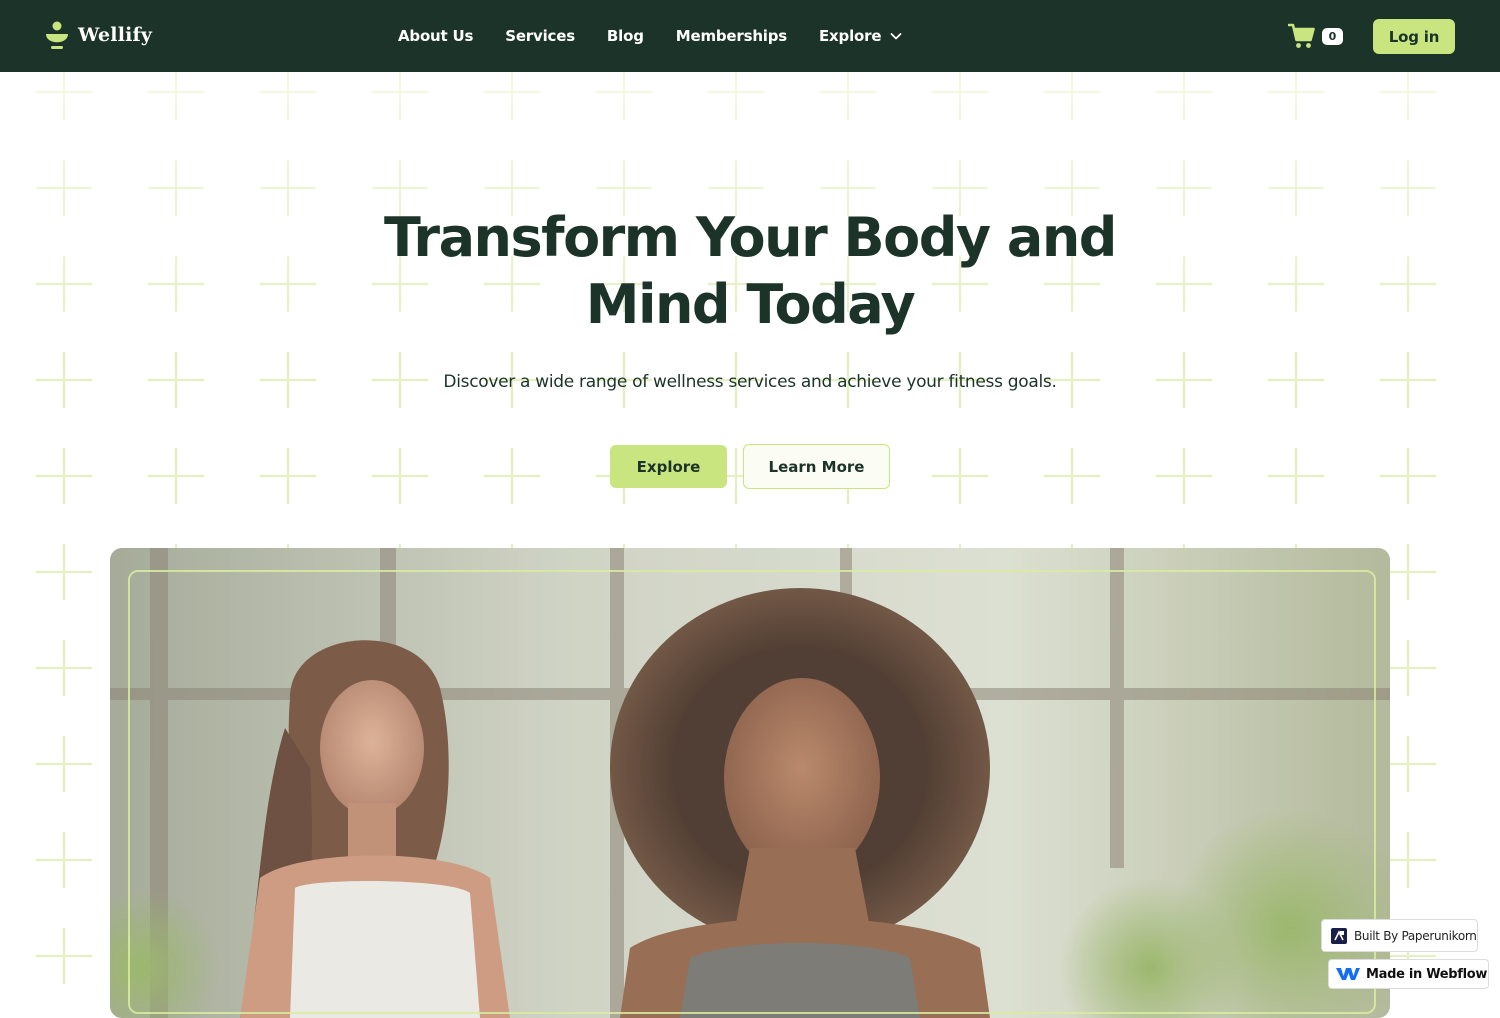  Describe the element at coordinates (668, 466) in the screenshot. I see `hero-explore-button: Explore` at that location.